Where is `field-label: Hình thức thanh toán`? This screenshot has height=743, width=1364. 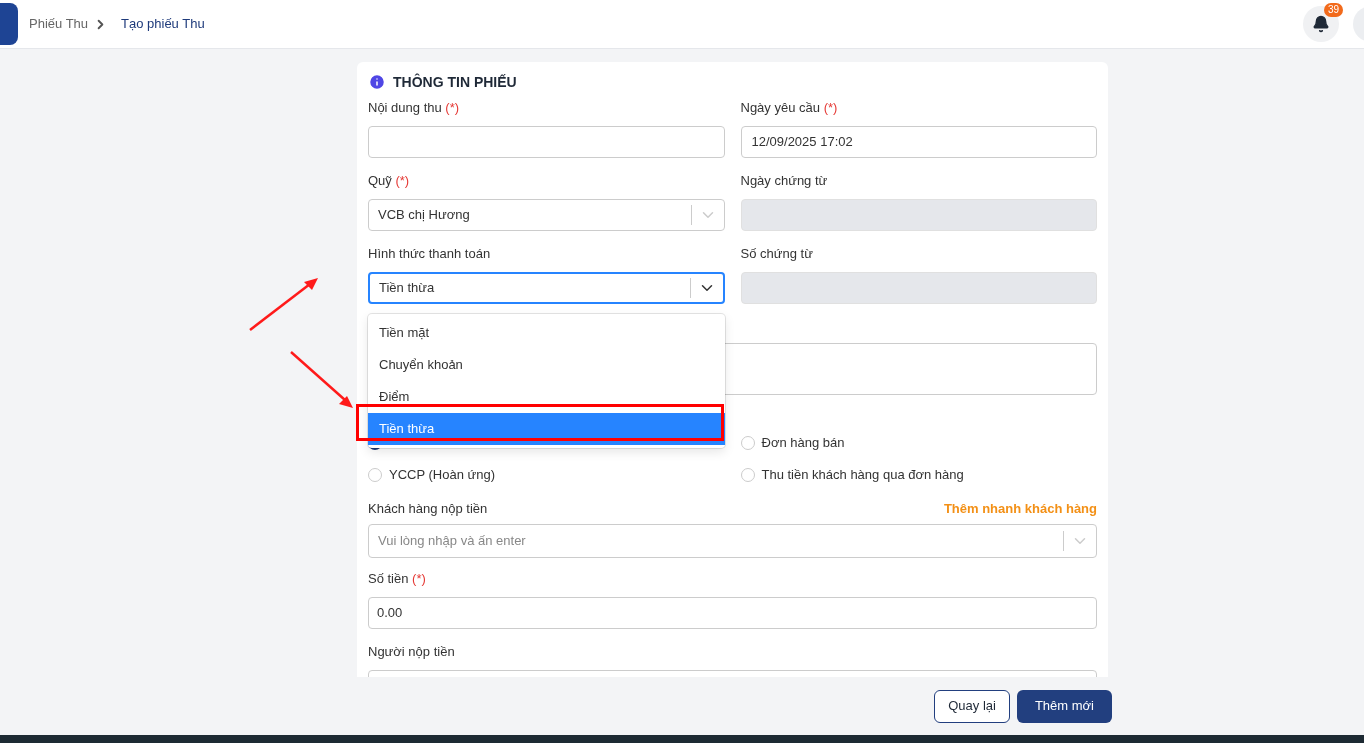
field-label: Hình thức thanh toán is located at coordinates (430, 254).